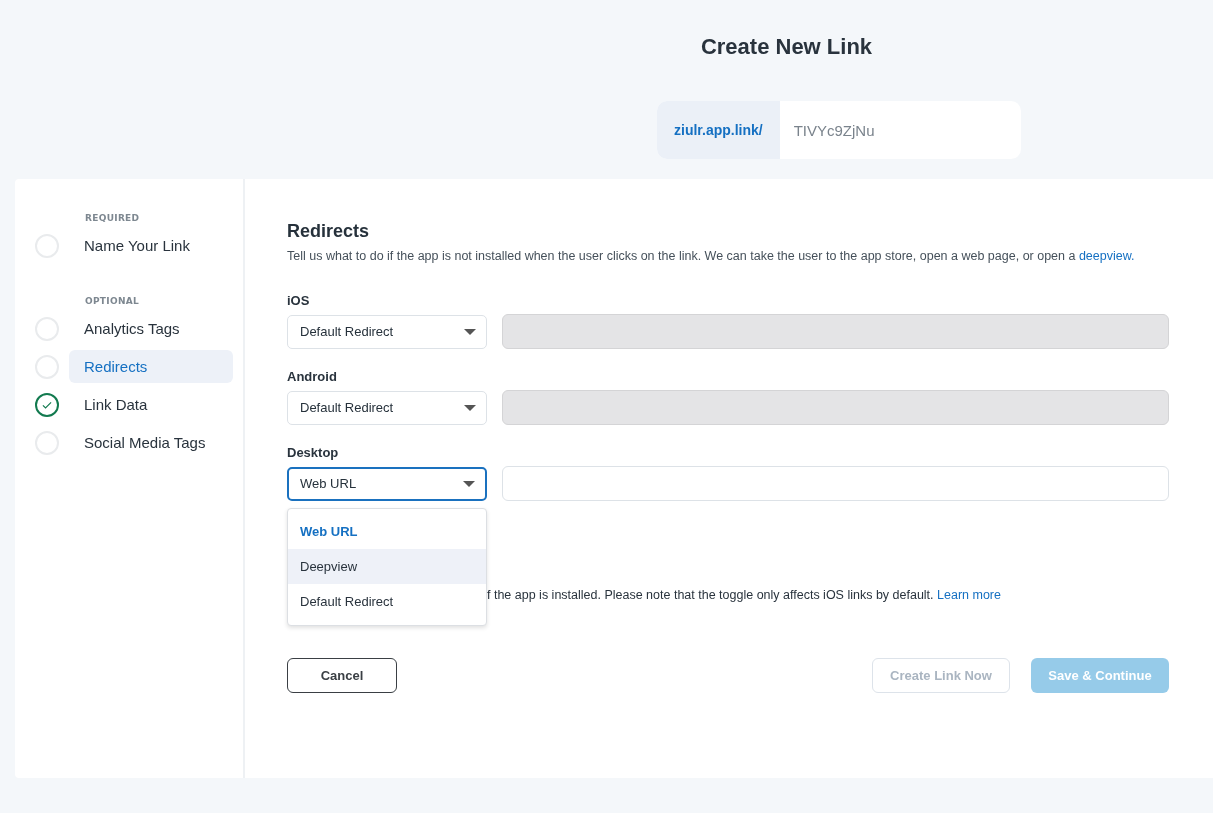 The image size is (1213, 813). Describe the element at coordinates (387, 566) in the screenshot. I see `menu-option: Deepview` at that location.